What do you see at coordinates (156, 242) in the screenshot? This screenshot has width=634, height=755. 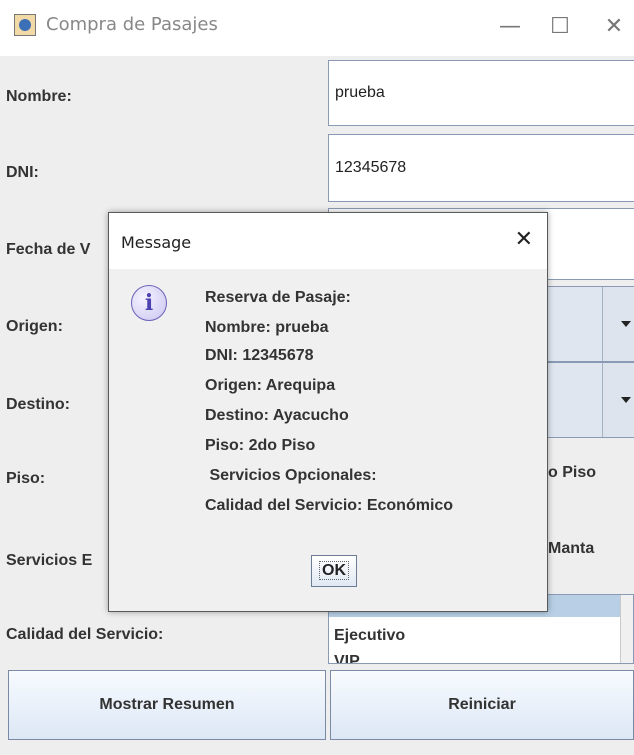 I see `dialog-title: Message` at bounding box center [156, 242].